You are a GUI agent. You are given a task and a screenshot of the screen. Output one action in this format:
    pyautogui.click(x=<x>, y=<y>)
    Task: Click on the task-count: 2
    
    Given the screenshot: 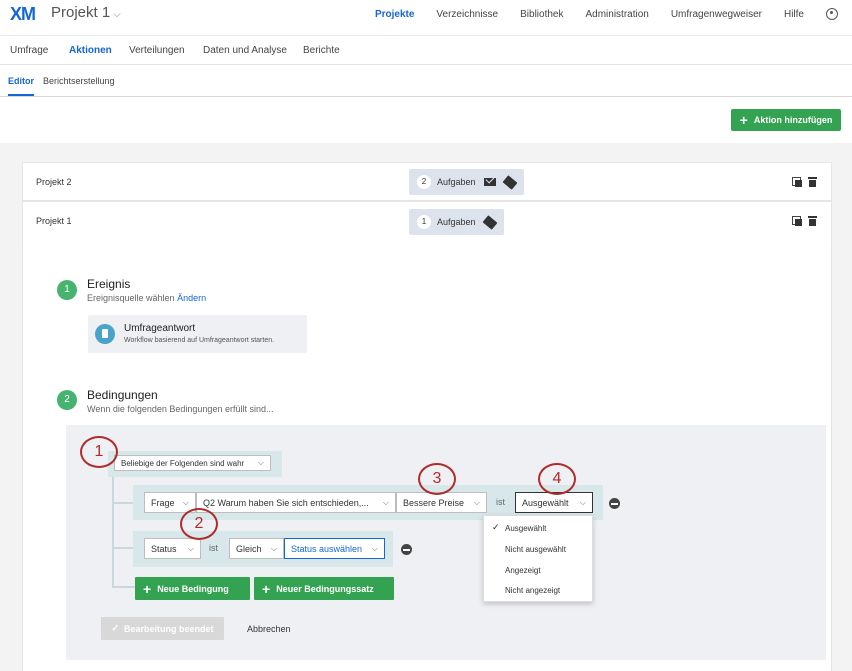 What is the action you would take?
    pyautogui.click(x=424, y=182)
    